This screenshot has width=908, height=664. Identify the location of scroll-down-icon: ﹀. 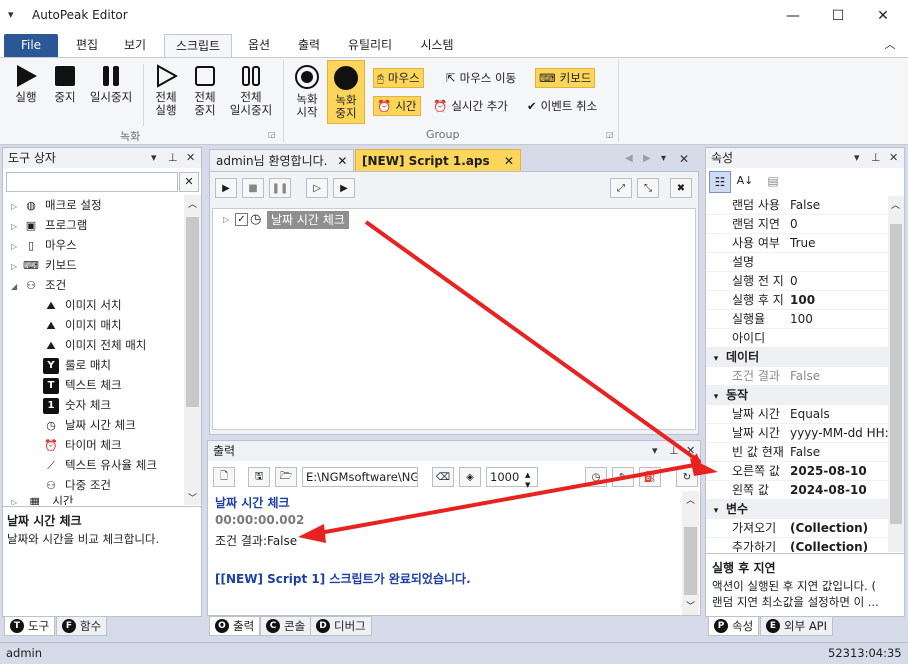
(690, 605).